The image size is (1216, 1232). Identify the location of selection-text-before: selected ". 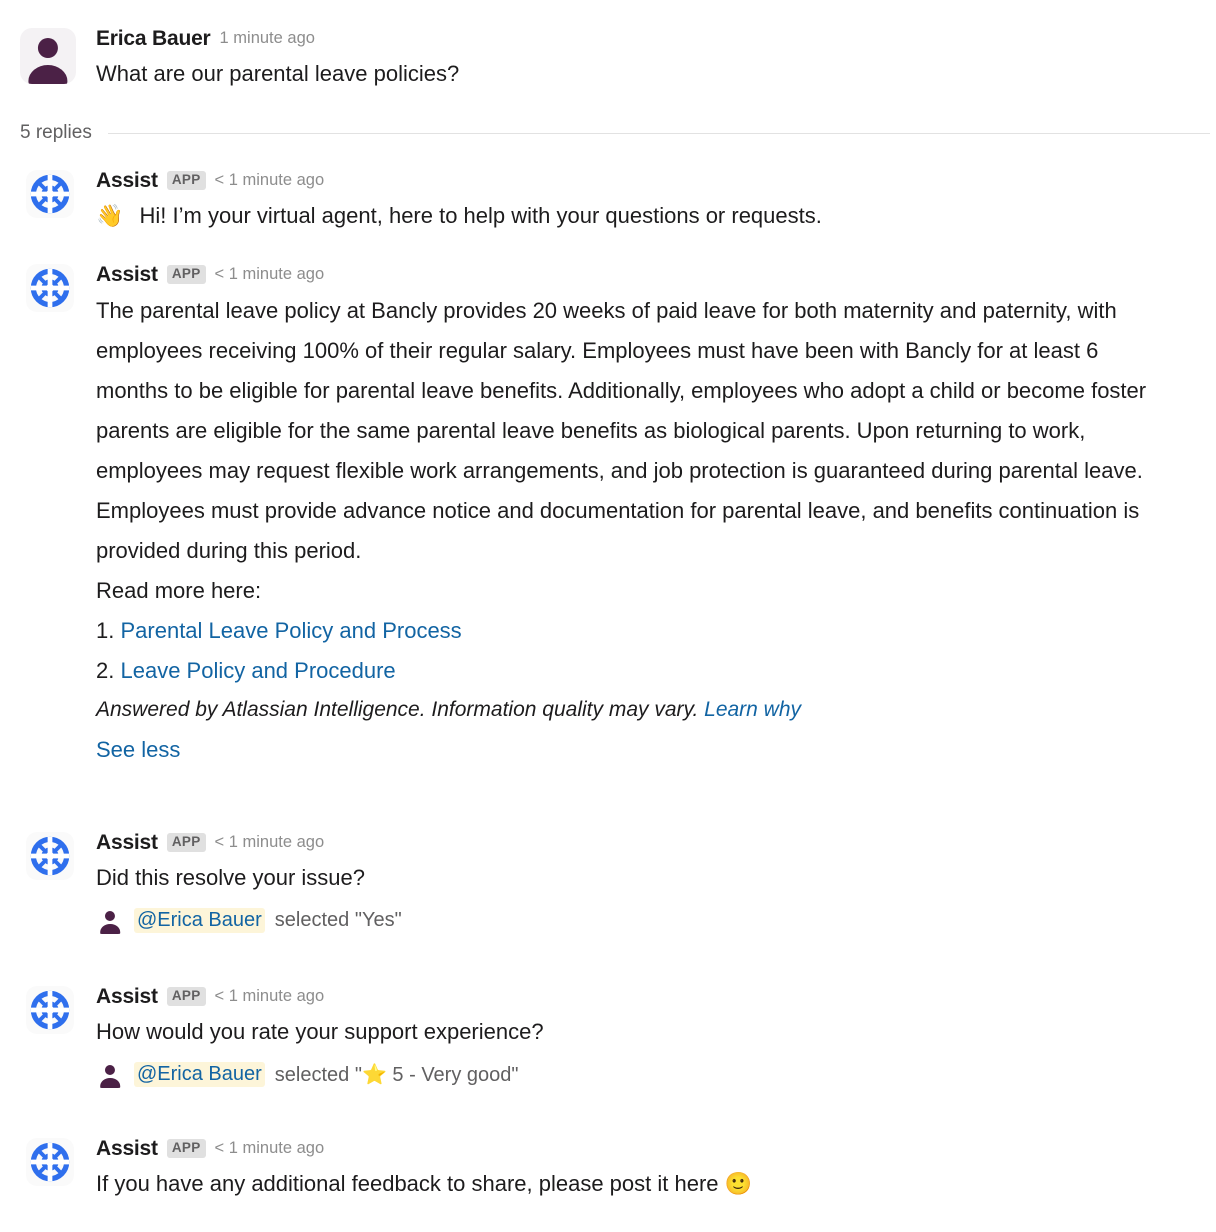
(318, 1074).